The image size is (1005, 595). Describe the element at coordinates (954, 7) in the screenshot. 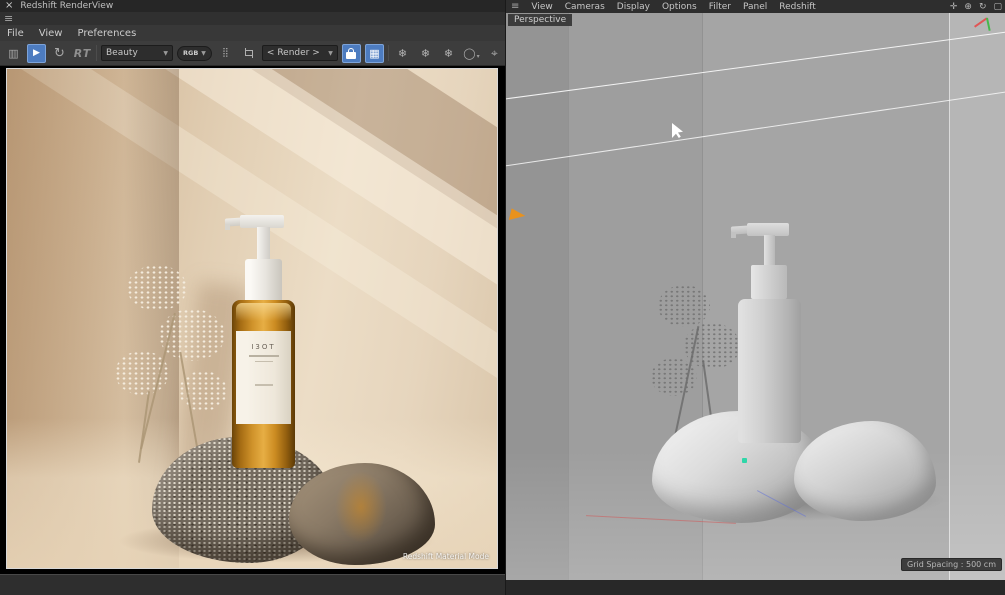

I see `pan-icon: ✛` at that location.